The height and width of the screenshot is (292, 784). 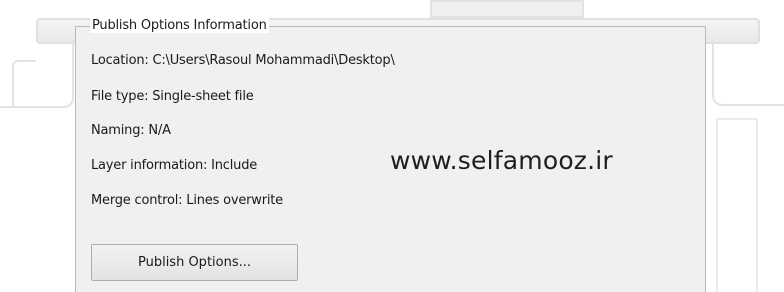 I want to click on website-watermark: www.selfamooz.ir, so click(x=501, y=160).